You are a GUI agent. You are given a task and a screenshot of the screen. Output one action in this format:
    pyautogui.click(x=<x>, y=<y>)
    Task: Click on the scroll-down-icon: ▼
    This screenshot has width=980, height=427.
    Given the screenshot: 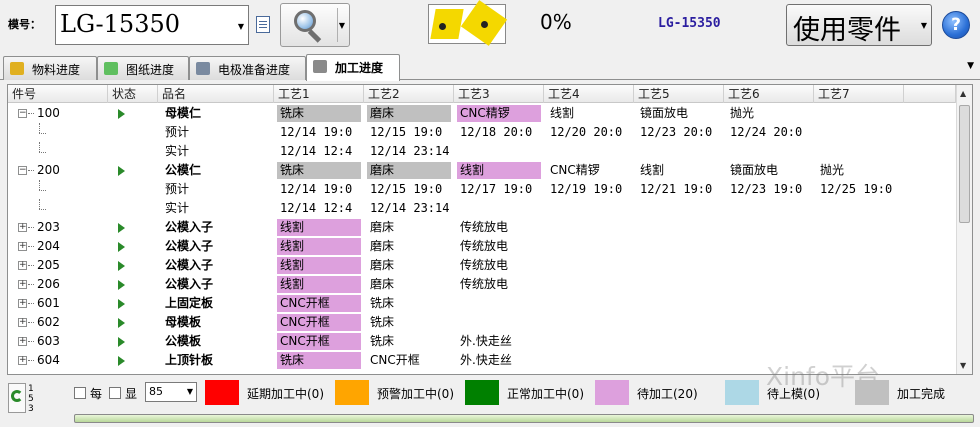 What is the action you would take?
    pyautogui.click(x=963, y=365)
    